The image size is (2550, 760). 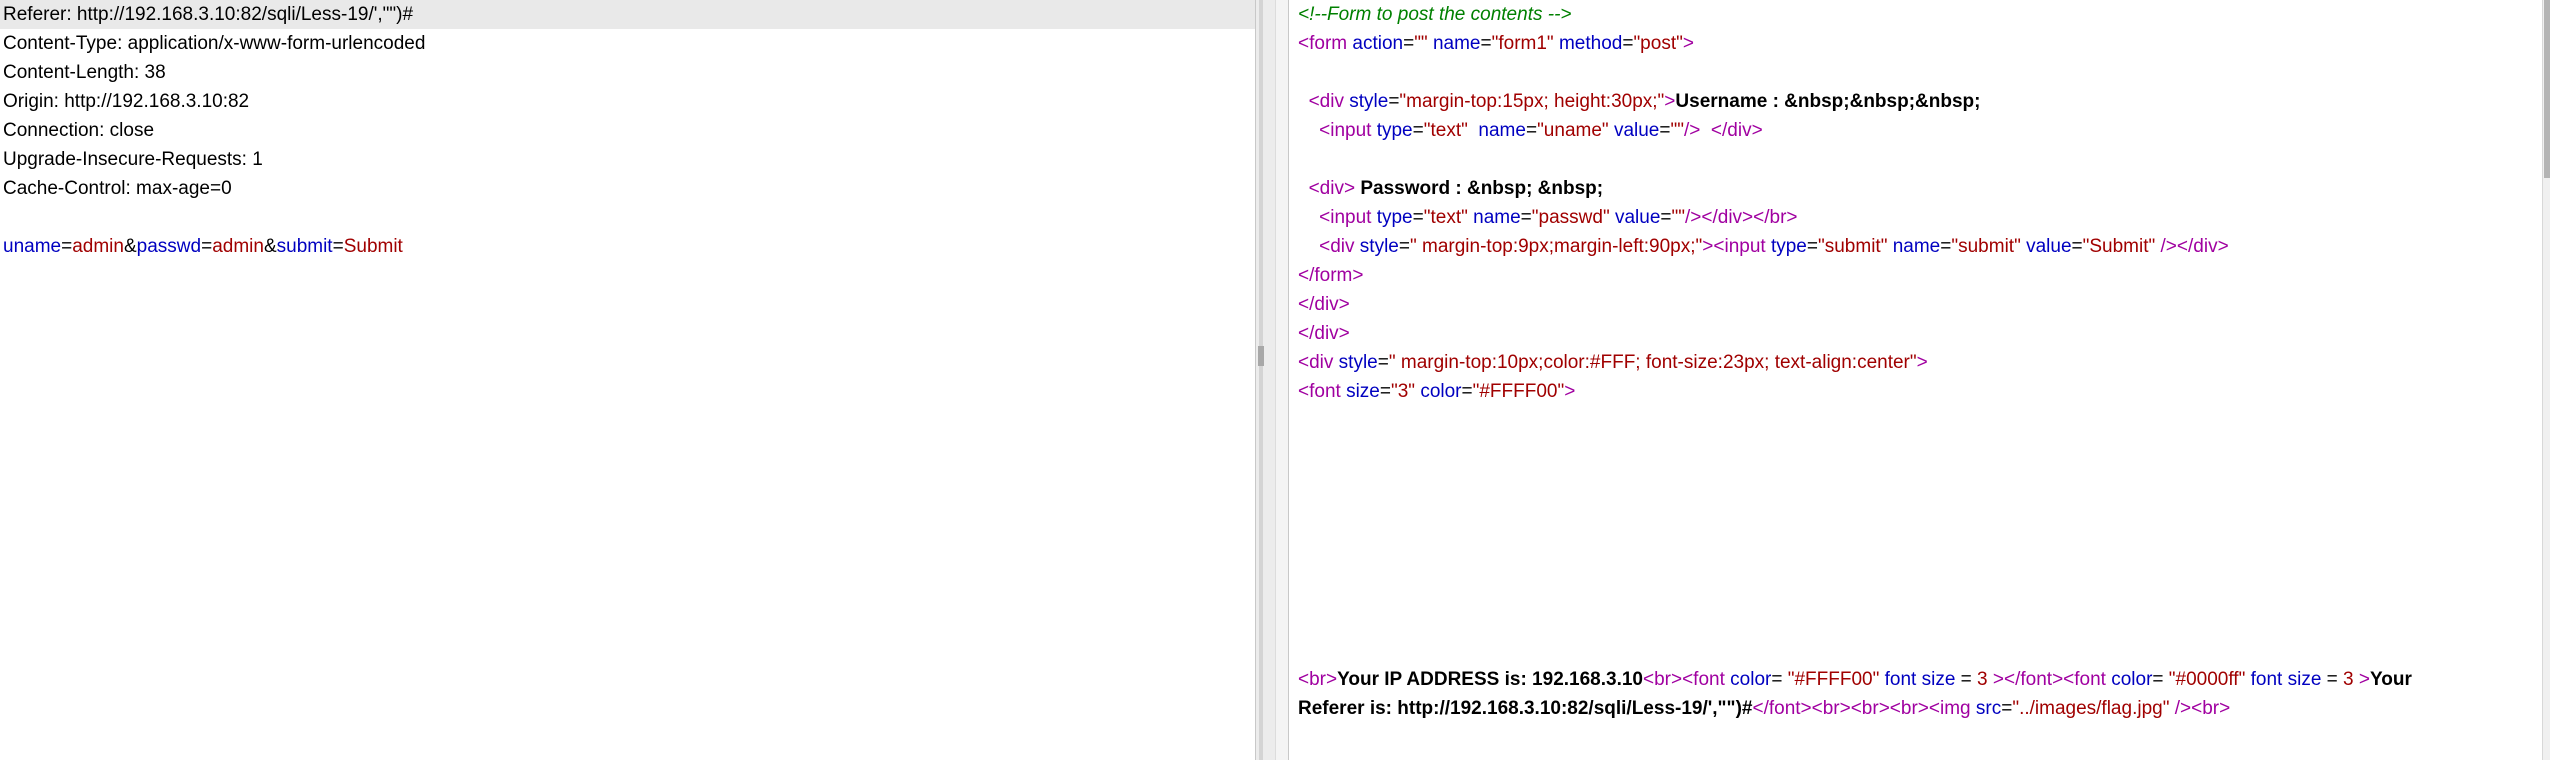 I want to click on response-code-line: <font size="3" color="#FFFF00">, so click(x=1436, y=391).